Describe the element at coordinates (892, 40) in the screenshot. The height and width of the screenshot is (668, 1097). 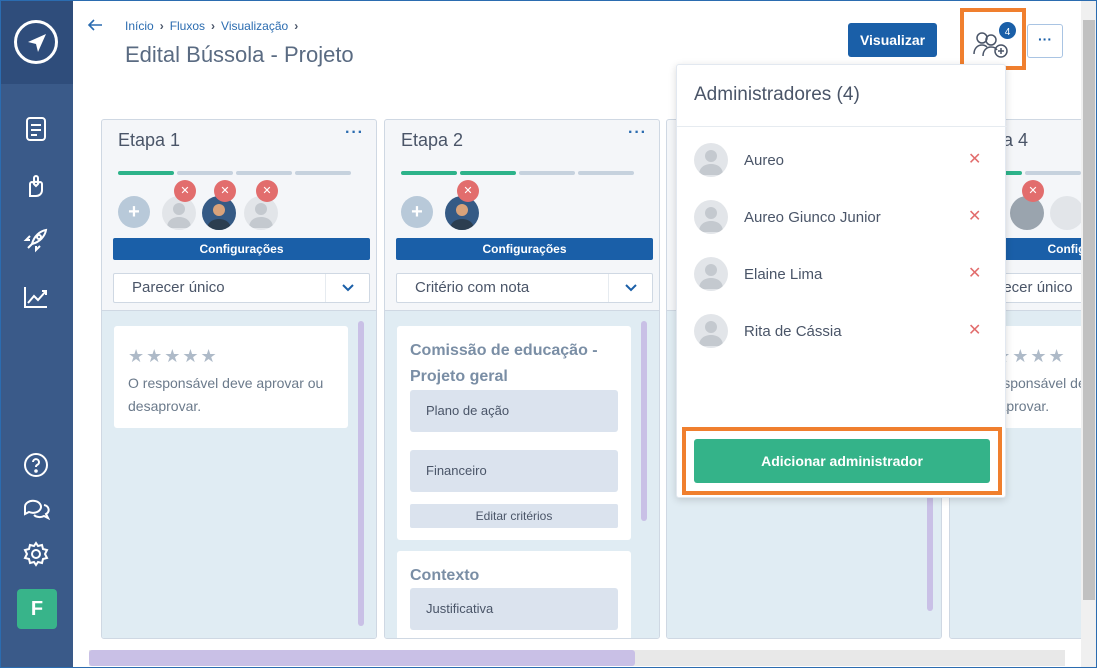
I see `visualizar-button: Visualizar` at that location.